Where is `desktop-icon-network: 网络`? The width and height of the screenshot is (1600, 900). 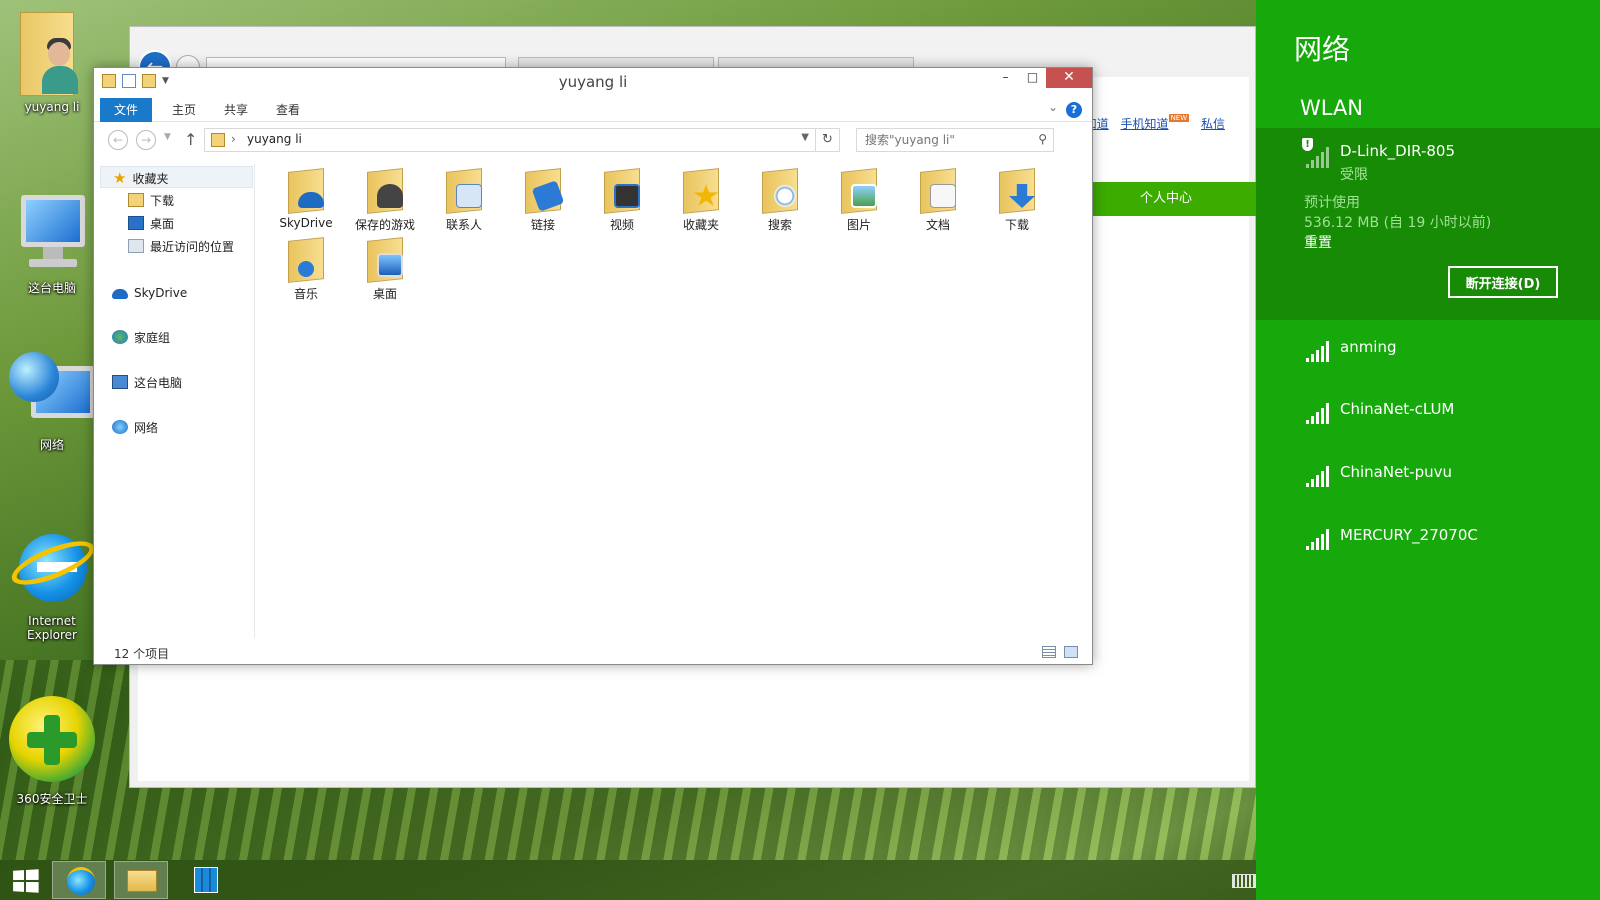
desktop-icon-network: 网络 is located at coordinates (52, 402).